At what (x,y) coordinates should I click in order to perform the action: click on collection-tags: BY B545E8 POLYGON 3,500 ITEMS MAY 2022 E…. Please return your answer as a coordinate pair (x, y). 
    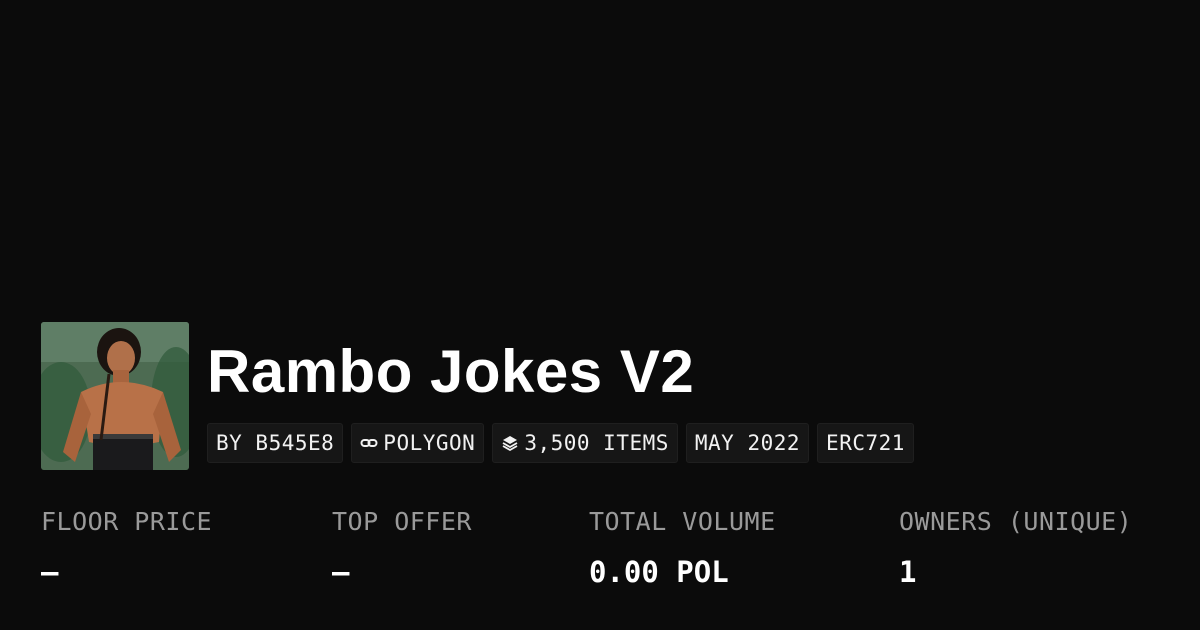
    Looking at the image, I should click on (560, 443).